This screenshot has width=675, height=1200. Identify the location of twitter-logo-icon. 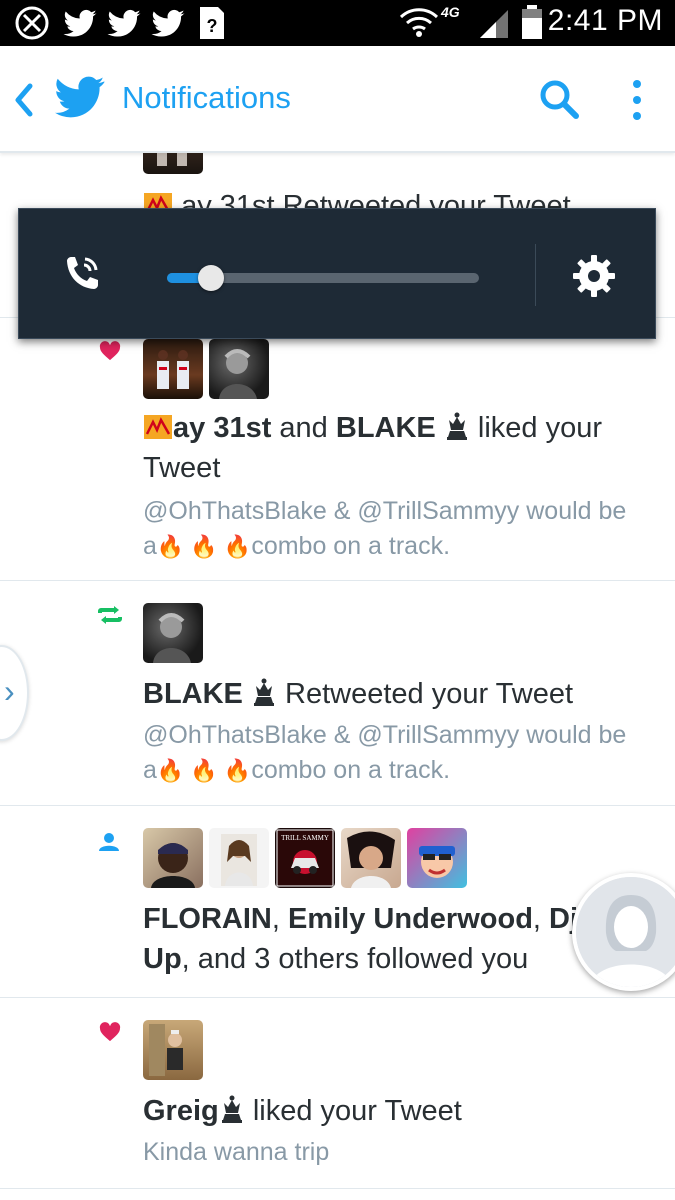
(80, 99).